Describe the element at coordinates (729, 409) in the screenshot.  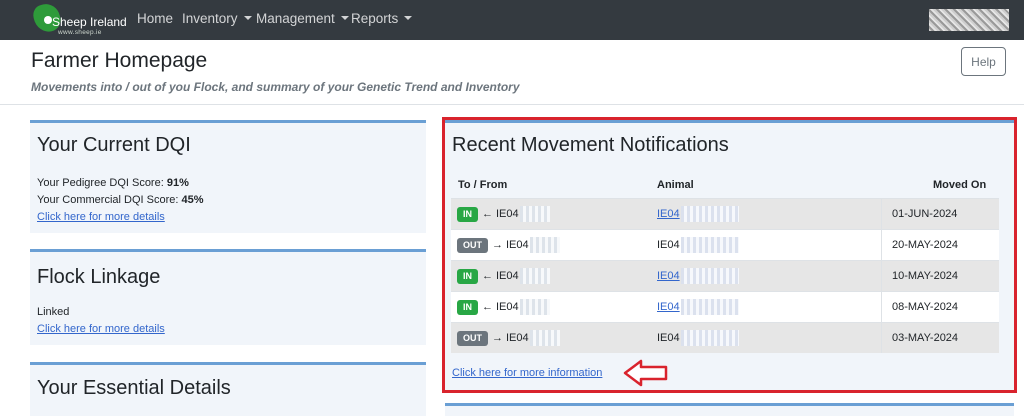
I see `next-card-edge` at that location.